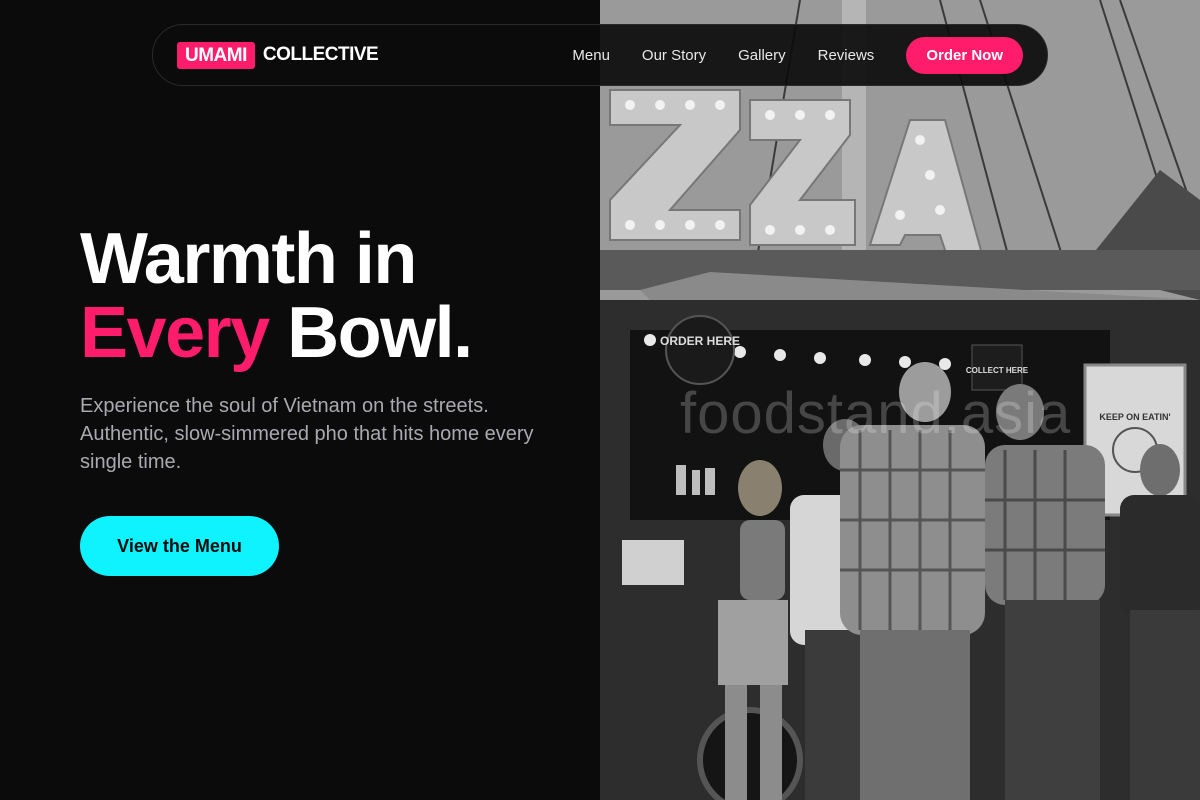 This screenshot has width=1200, height=800. What do you see at coordinates (179, 546) in the screenshot?
I see `view-menu-button: View the Menu` at bounding box center [179, 546].